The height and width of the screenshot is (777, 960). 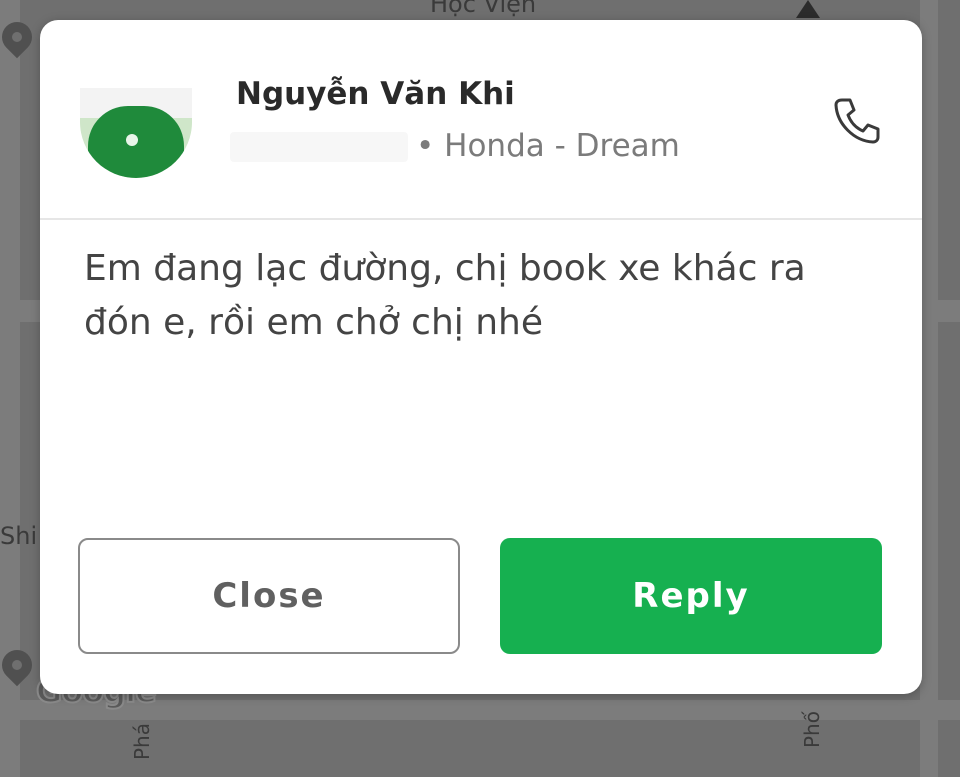 What do you see at coordinates (548, 146) in the screenshot?
I see `vehicle-info: • Honda - Dream` at bounding box center [548, 146].